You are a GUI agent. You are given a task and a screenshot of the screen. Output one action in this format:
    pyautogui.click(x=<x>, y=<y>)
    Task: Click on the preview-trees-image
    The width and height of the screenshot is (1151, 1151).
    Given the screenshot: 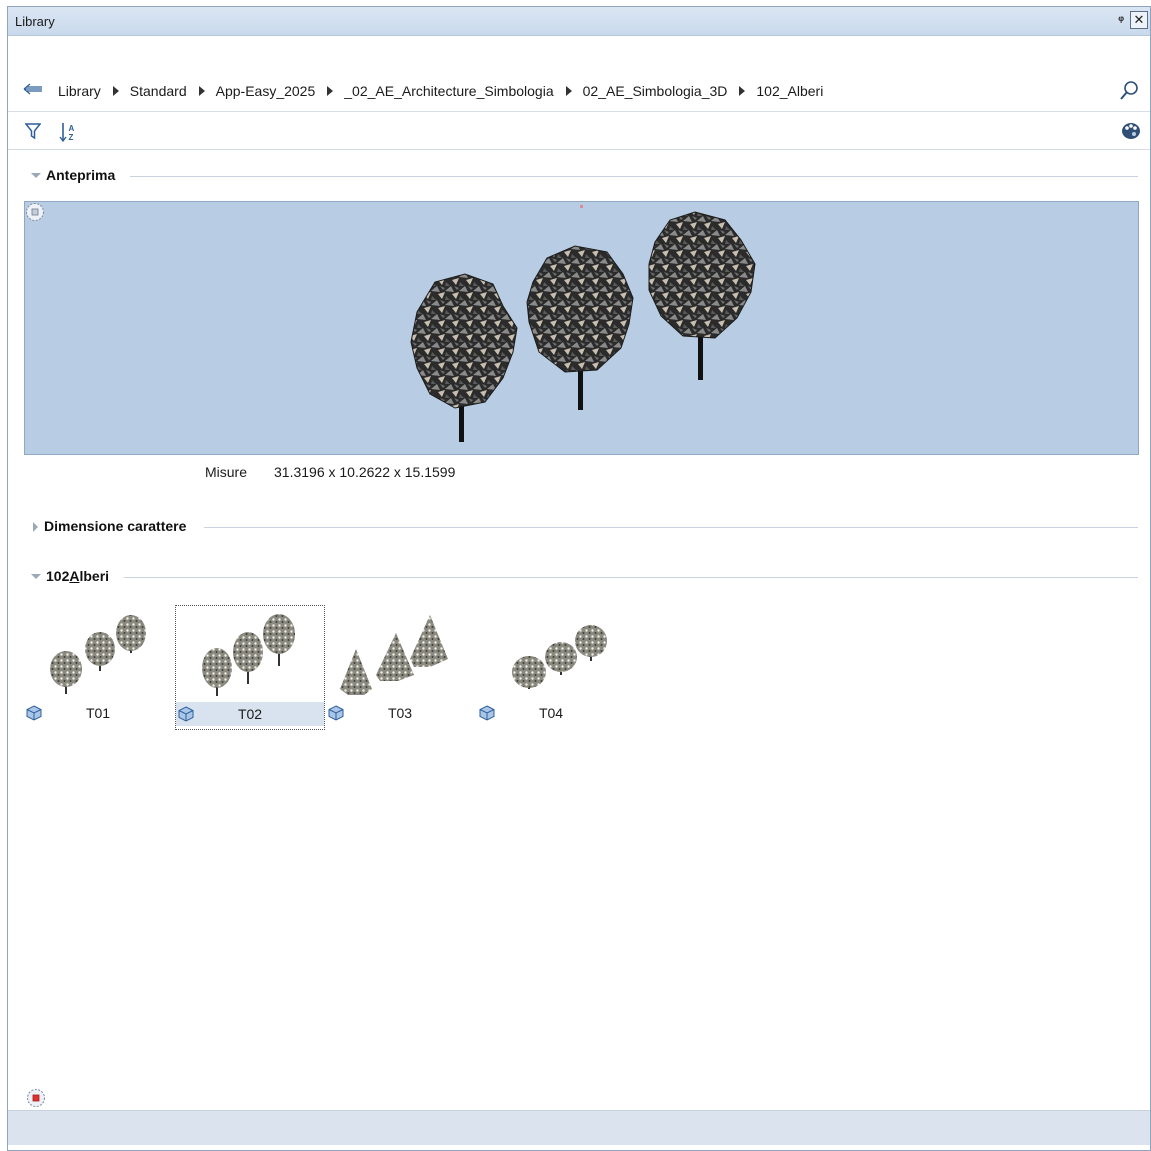 What is the action you would take?
    pyautogui.click(x=583, y=323)
    